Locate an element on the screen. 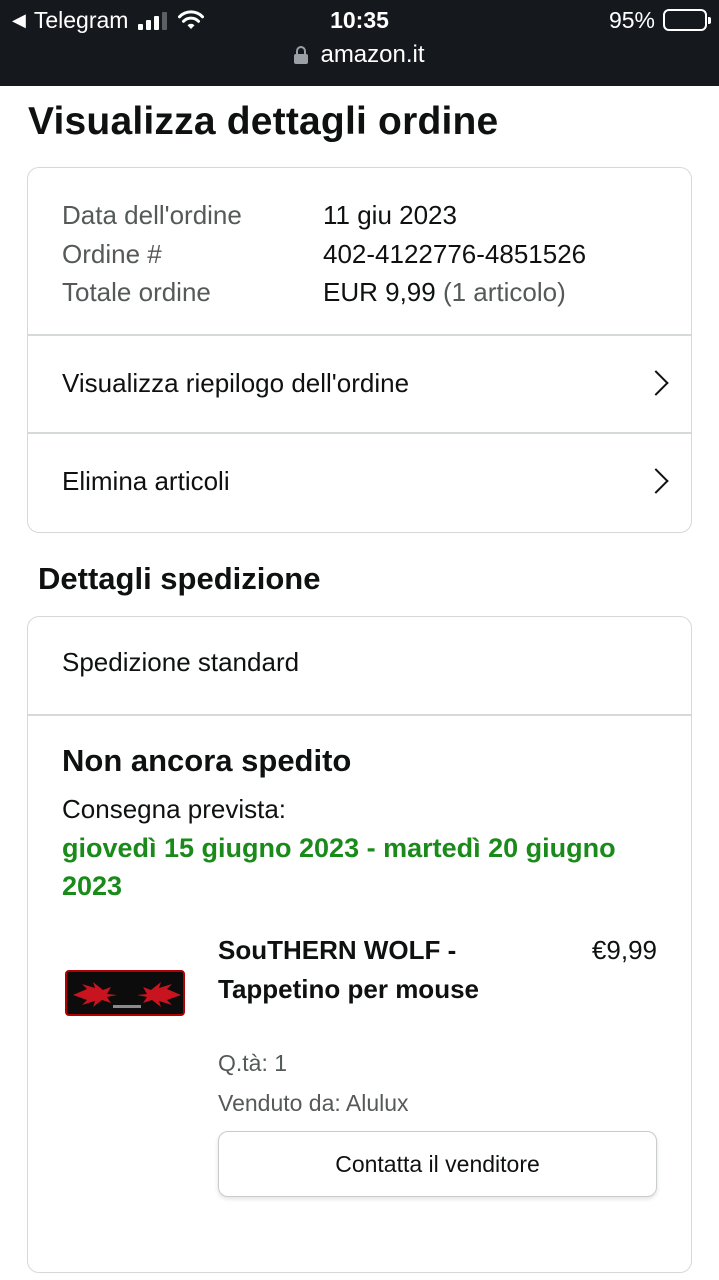 Image resolution: width=719 pixels, height=1280 pixels. order-item-count: (1 articolo) is located at coordinates (504, 292).